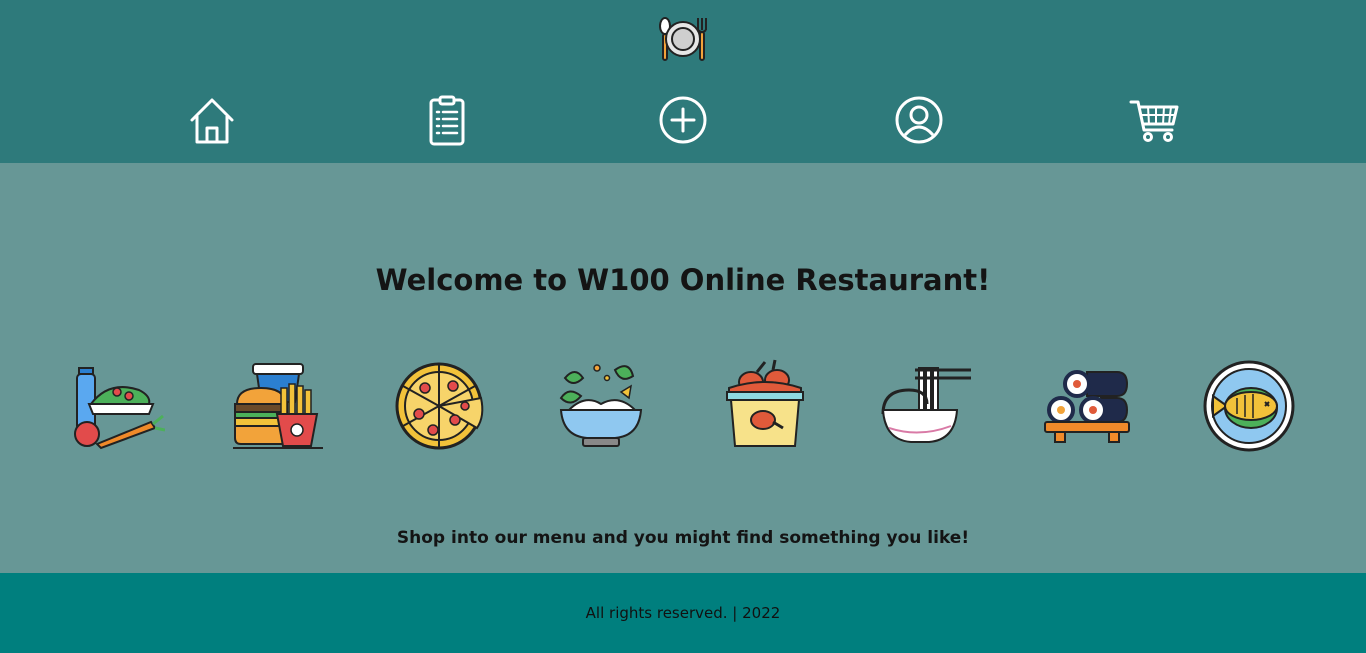 Image resolution: width=1366 pixels, height=653 pixels. Describe the element at coordinates (1089, 406) in the screenshot. I see `sushi-rolls-icon` at that location.